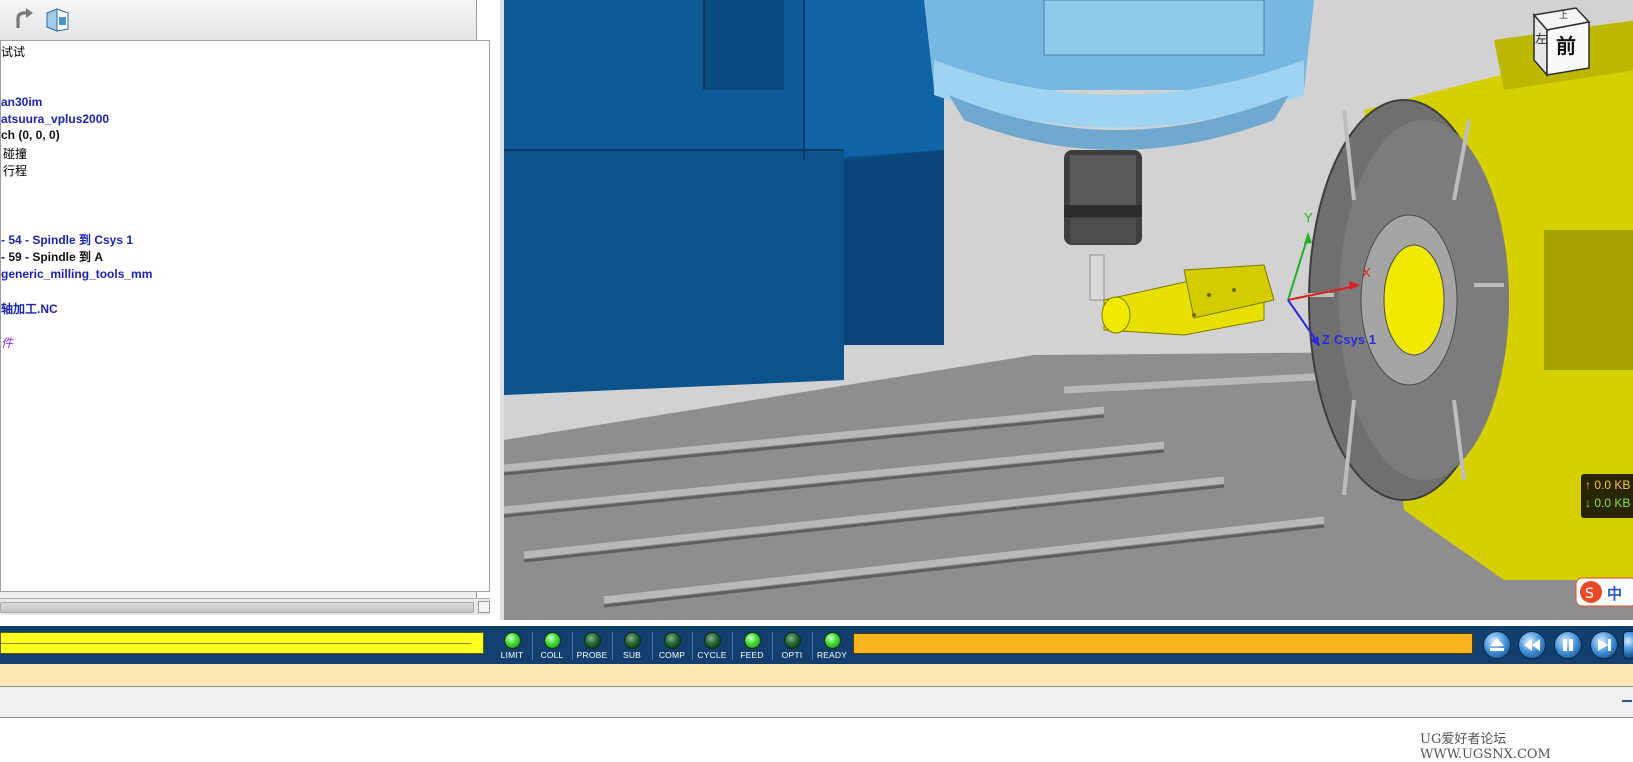 The height and width of the screenshot is (762, 1633). I want to click on tree-item-controller: an30im, so click(21, 102).